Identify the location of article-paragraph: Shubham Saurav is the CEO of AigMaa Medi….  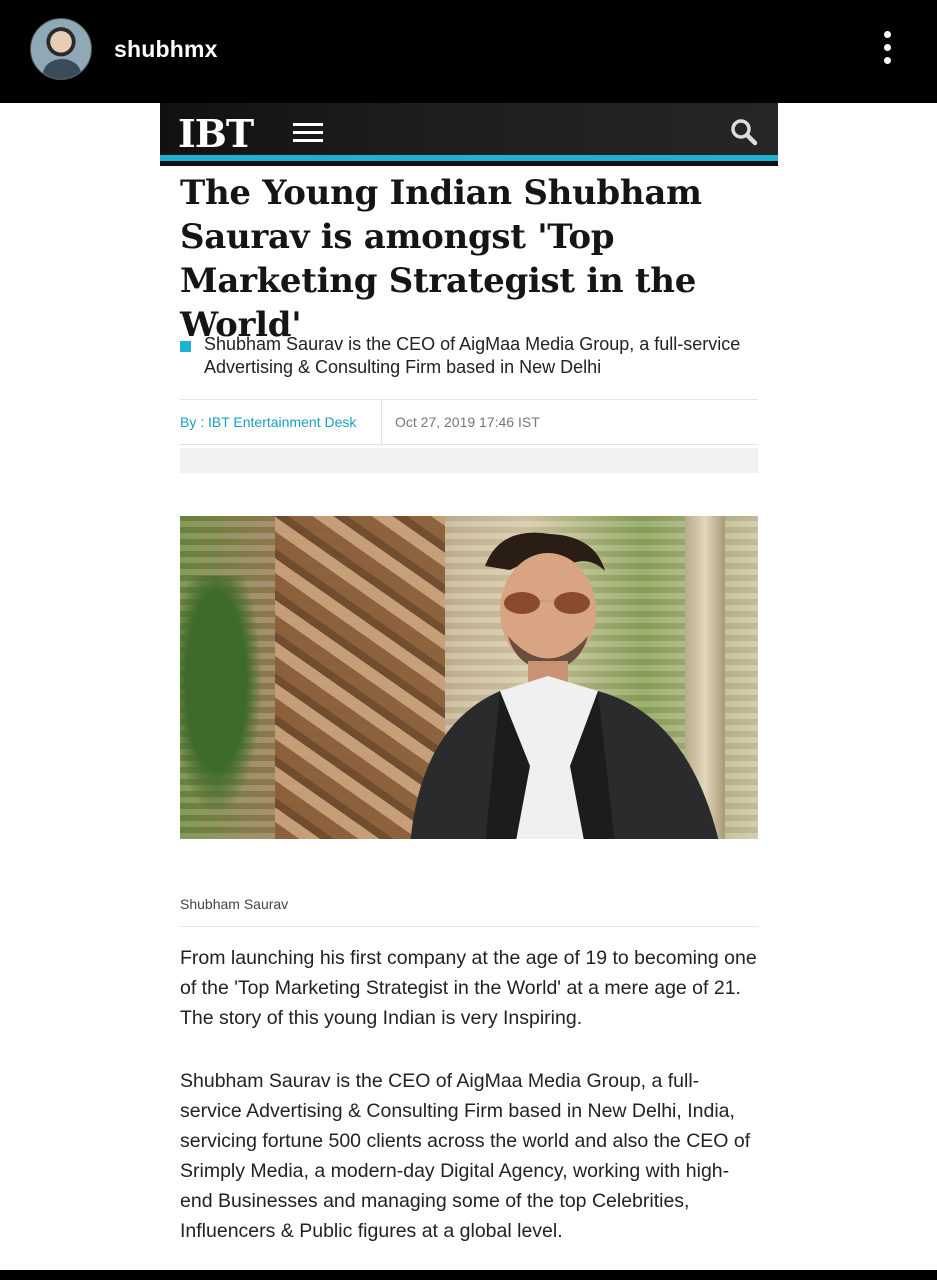
(465, 1156).